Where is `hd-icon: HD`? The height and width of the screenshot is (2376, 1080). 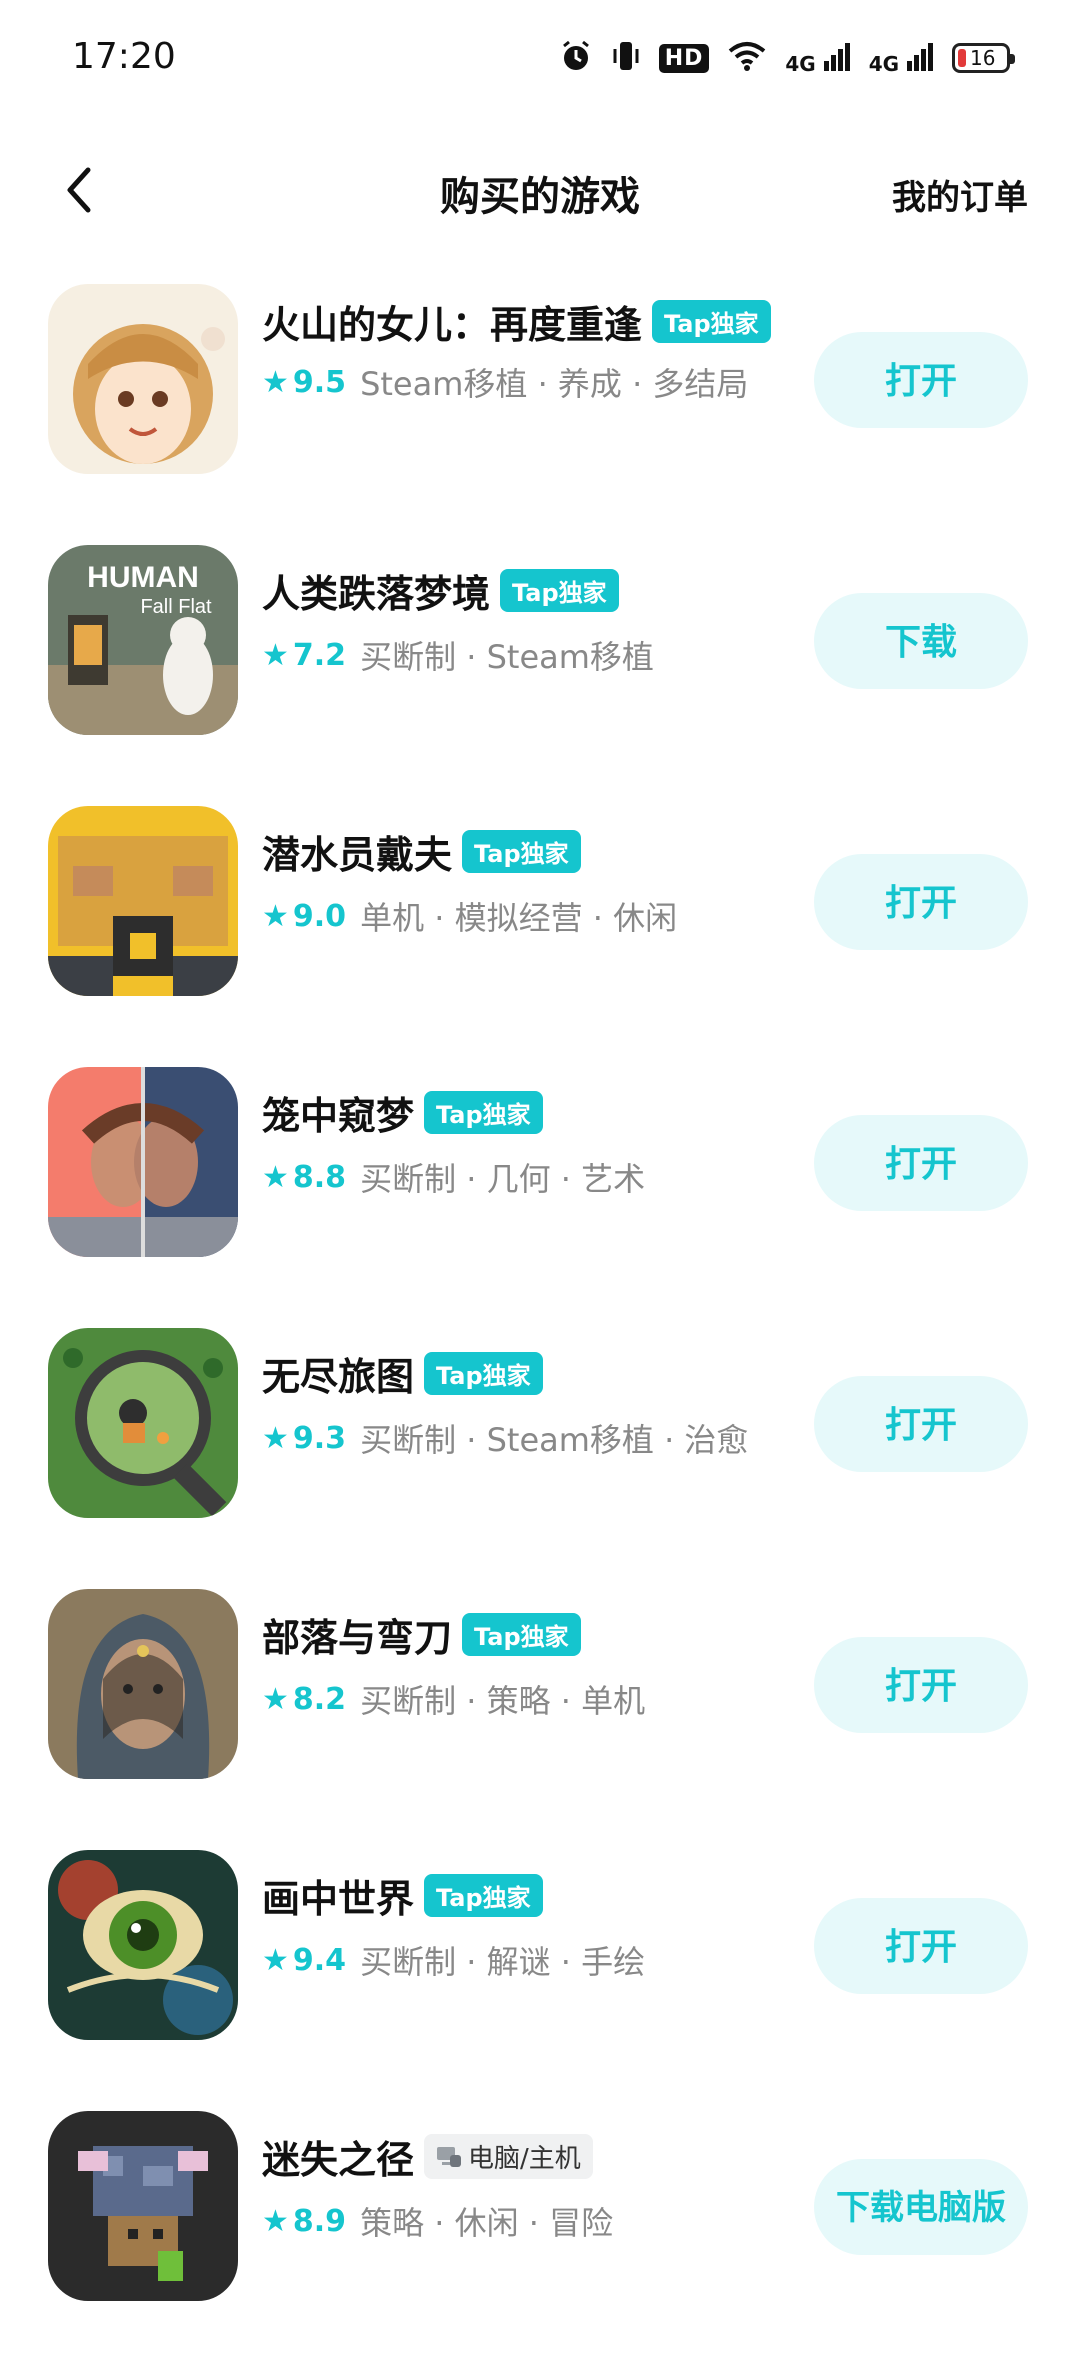
hd-icon: HD is located at coordinates (684, 58).